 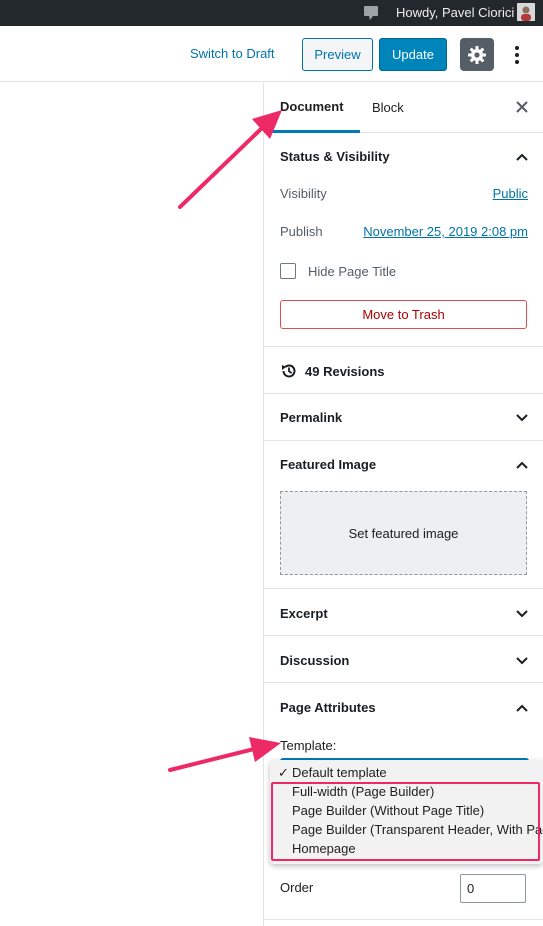 What do you see at coordinates (301, 231) in the screenshot?
I see `publish-label: Publish` at bounding box center [301, 231].